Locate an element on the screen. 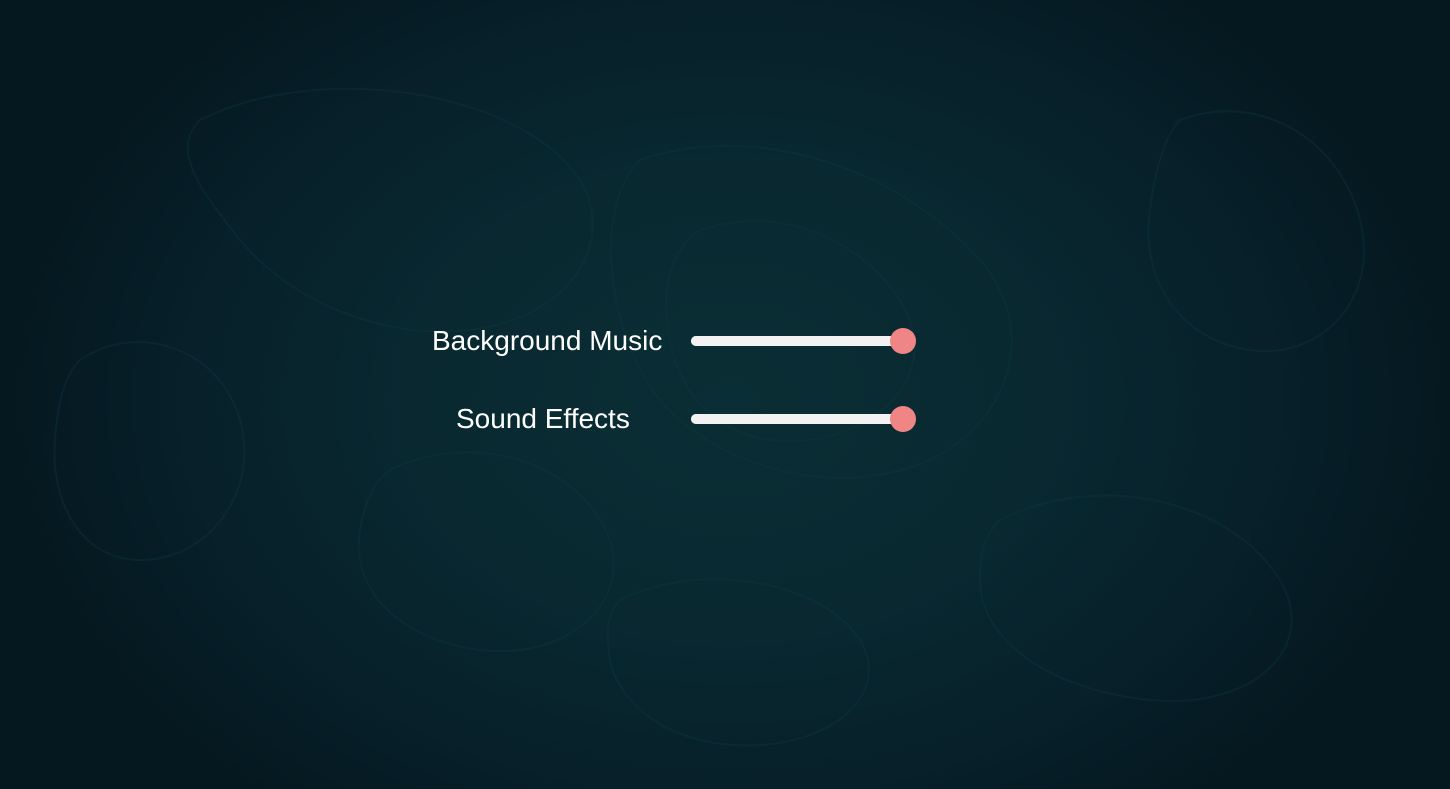  music-label: Background Music is located at coordinates (547, 340).